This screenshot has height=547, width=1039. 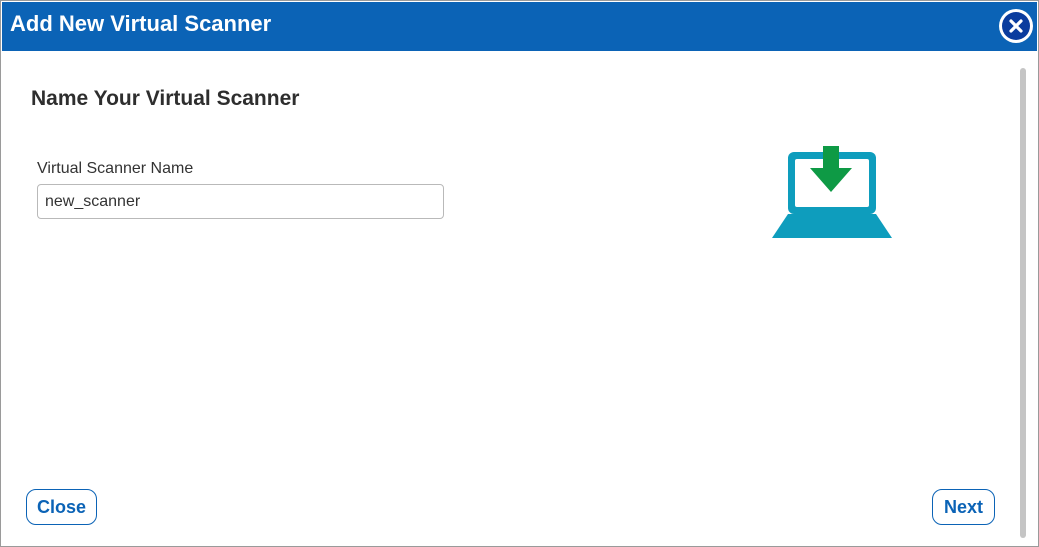 I want to click on vertical-scrollbar, so click(x=1023, y=303).